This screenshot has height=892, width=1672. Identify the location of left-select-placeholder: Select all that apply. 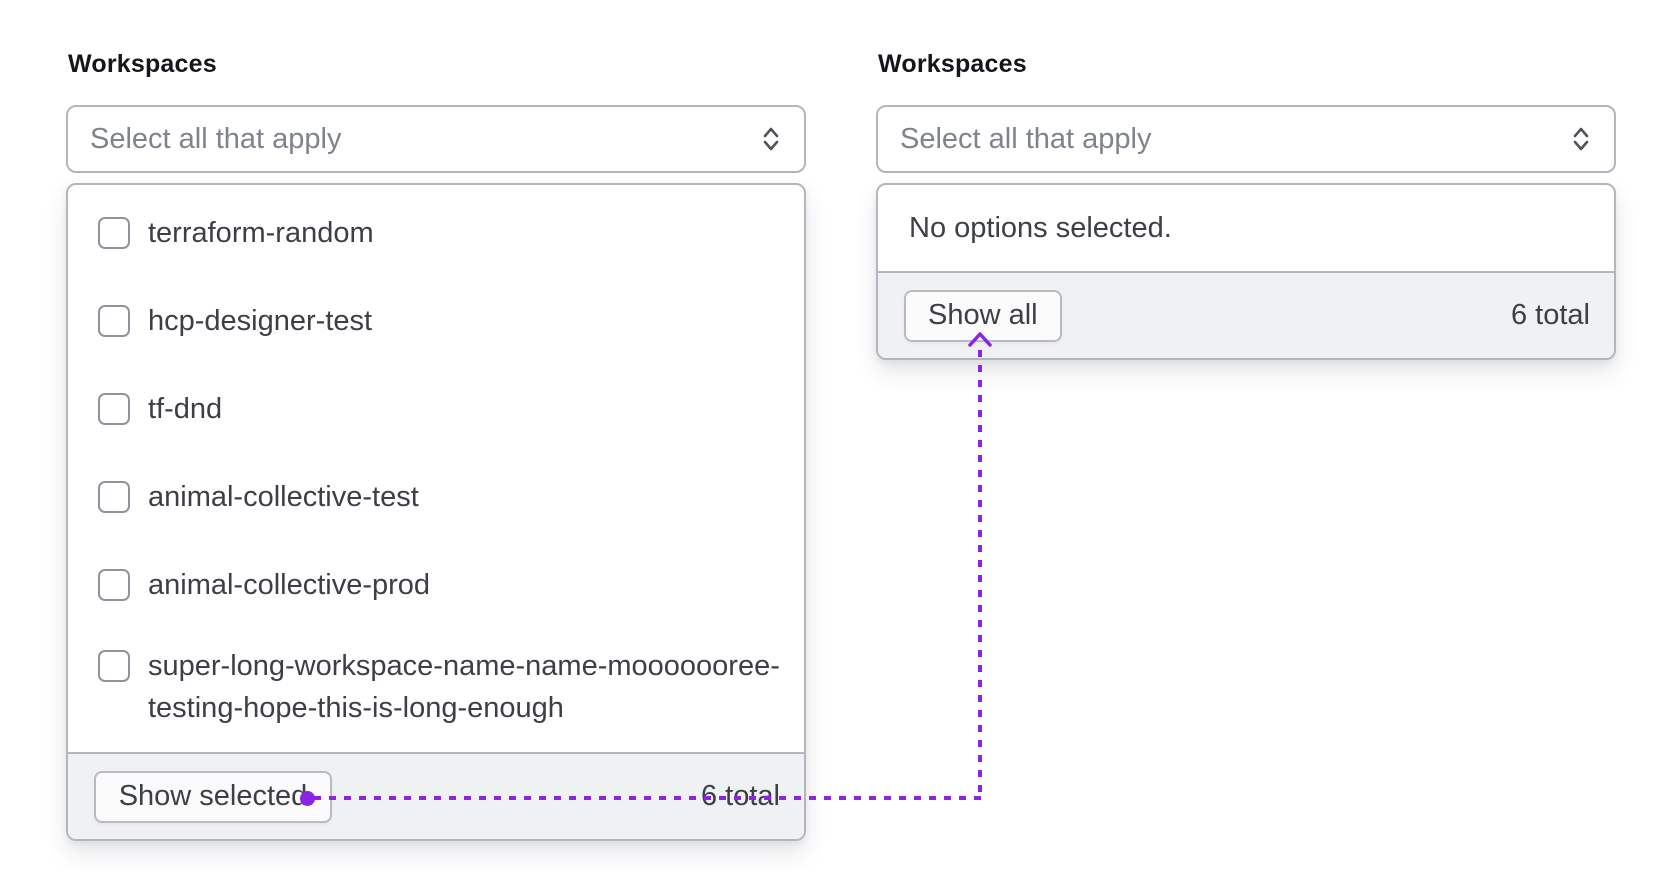
(216, 138).